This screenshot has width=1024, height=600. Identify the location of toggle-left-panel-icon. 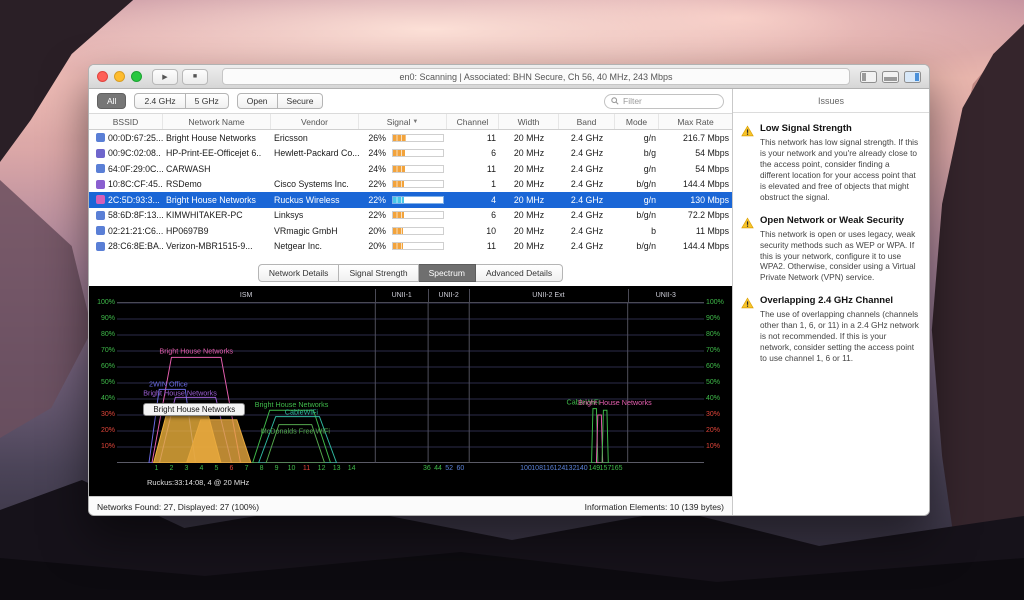
(868, 76).